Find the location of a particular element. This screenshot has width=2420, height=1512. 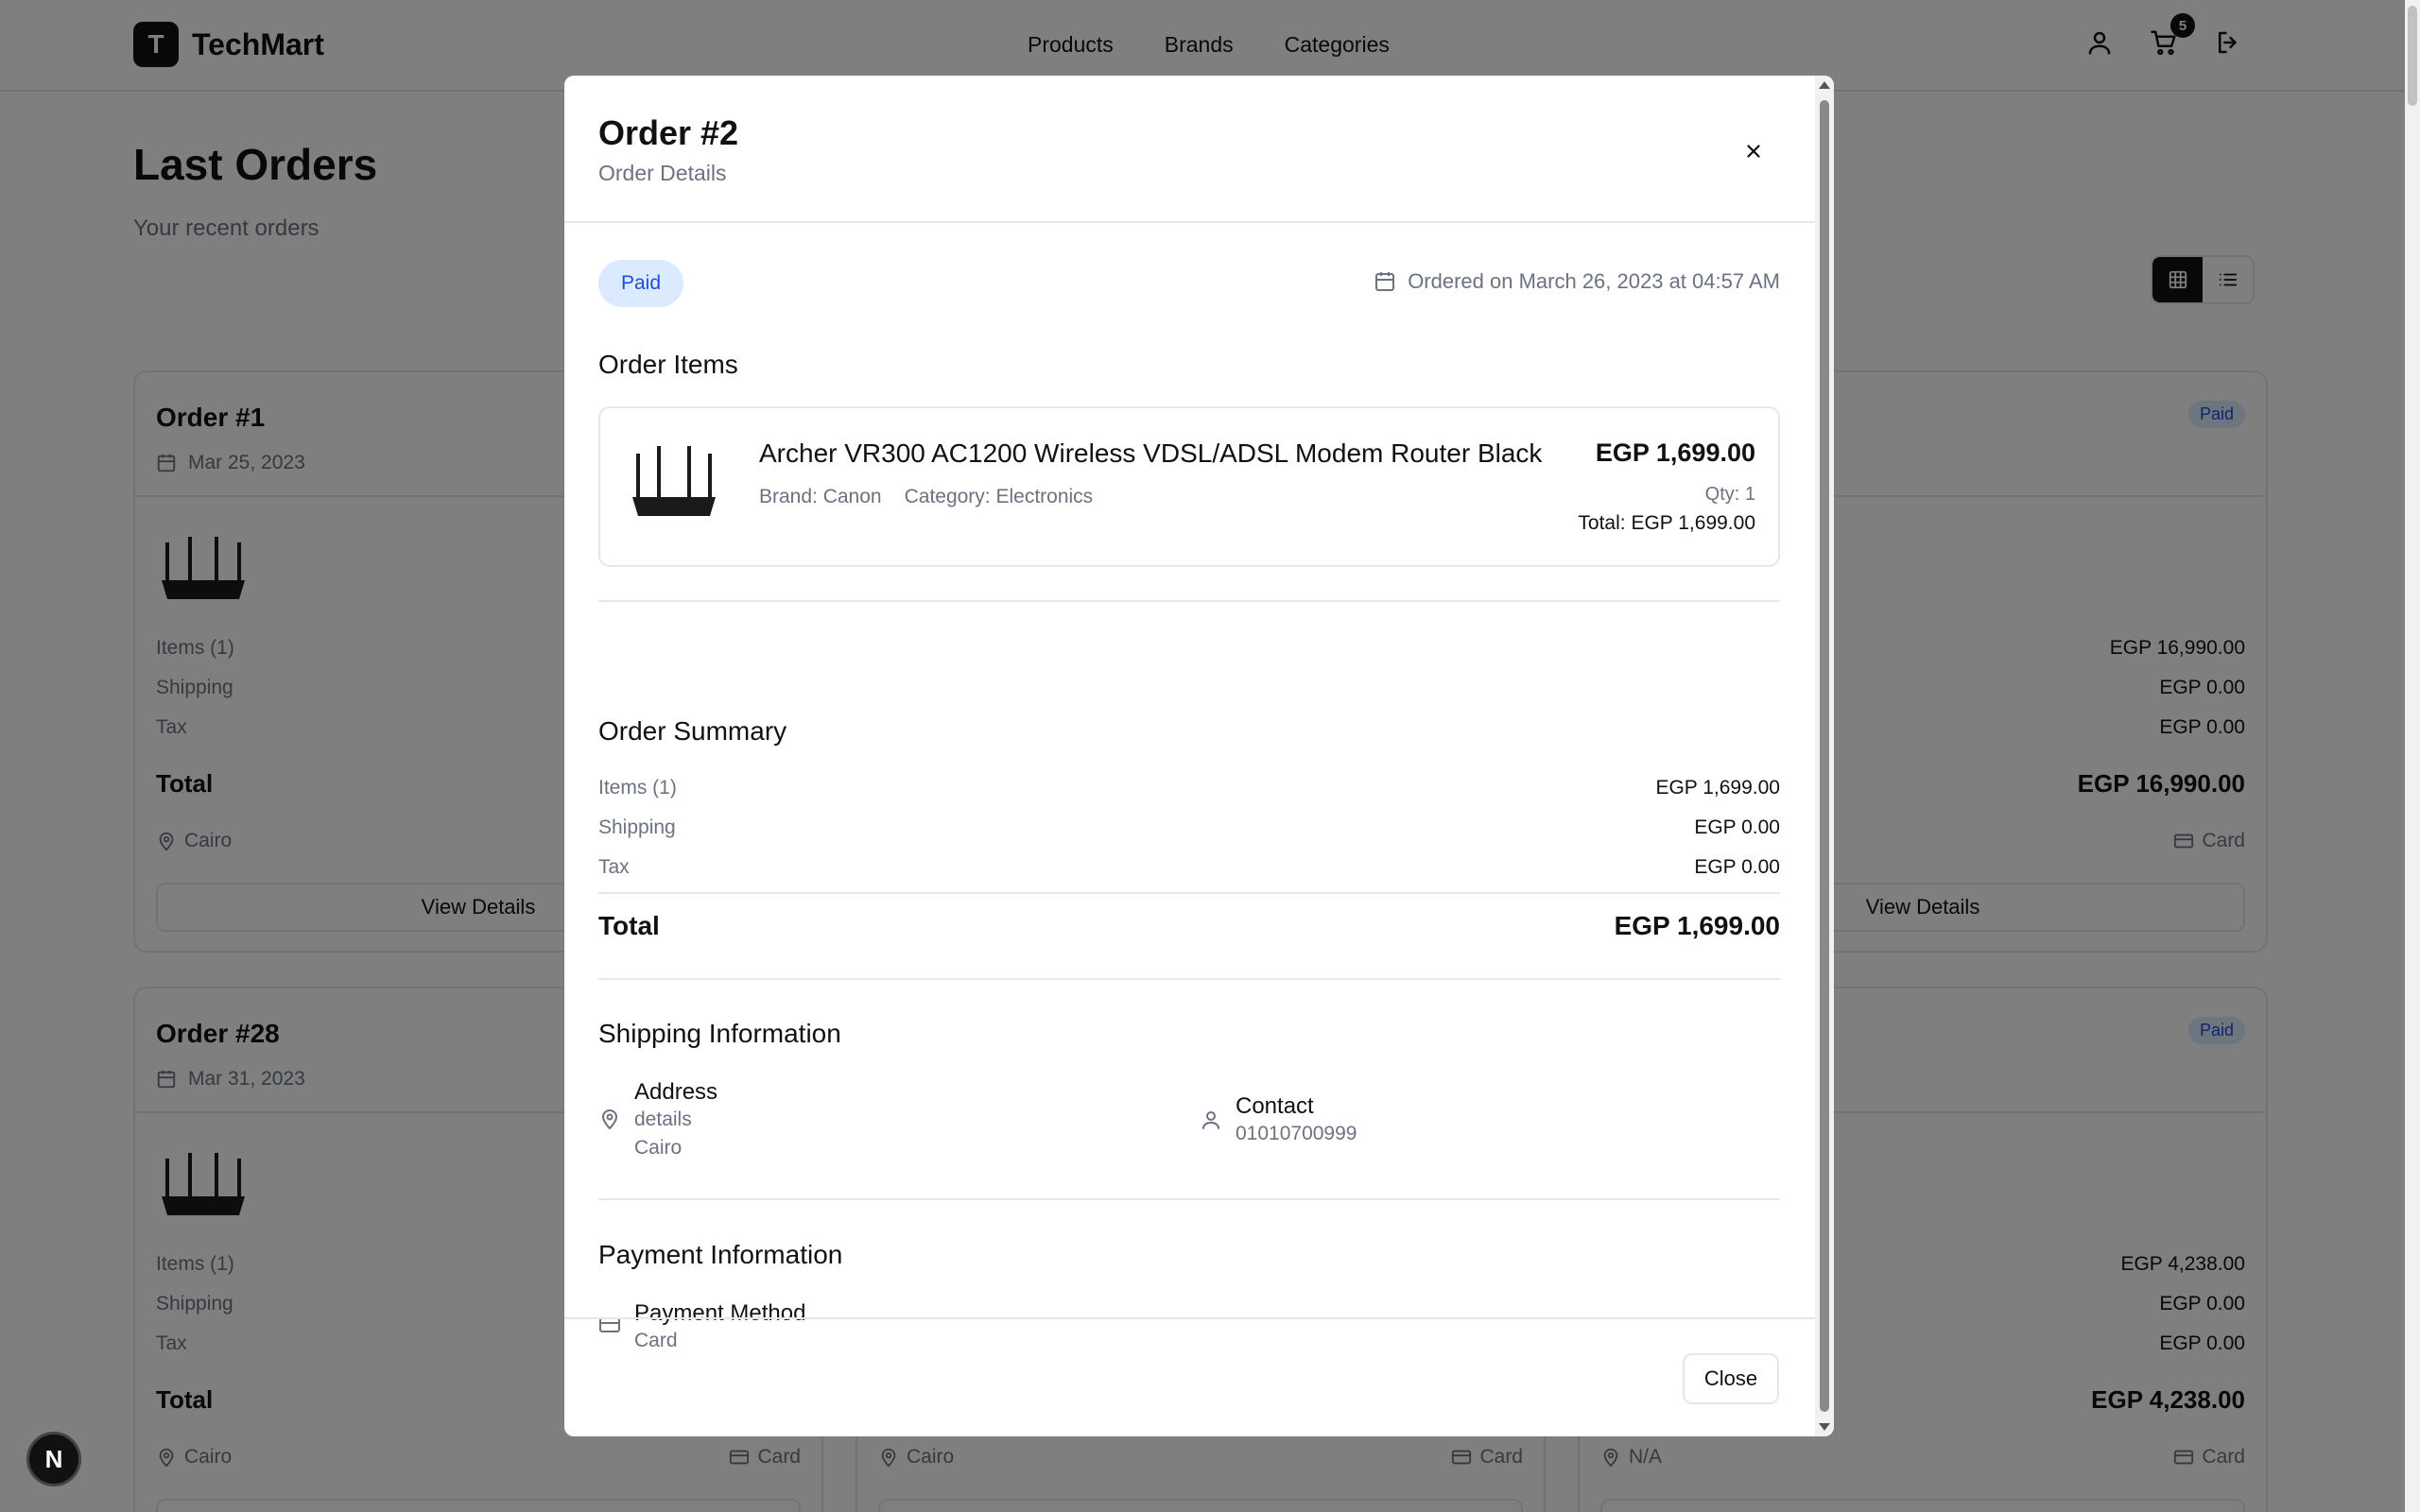

payment-info-heading: Payment Information is located at coordinates (721, 1254).